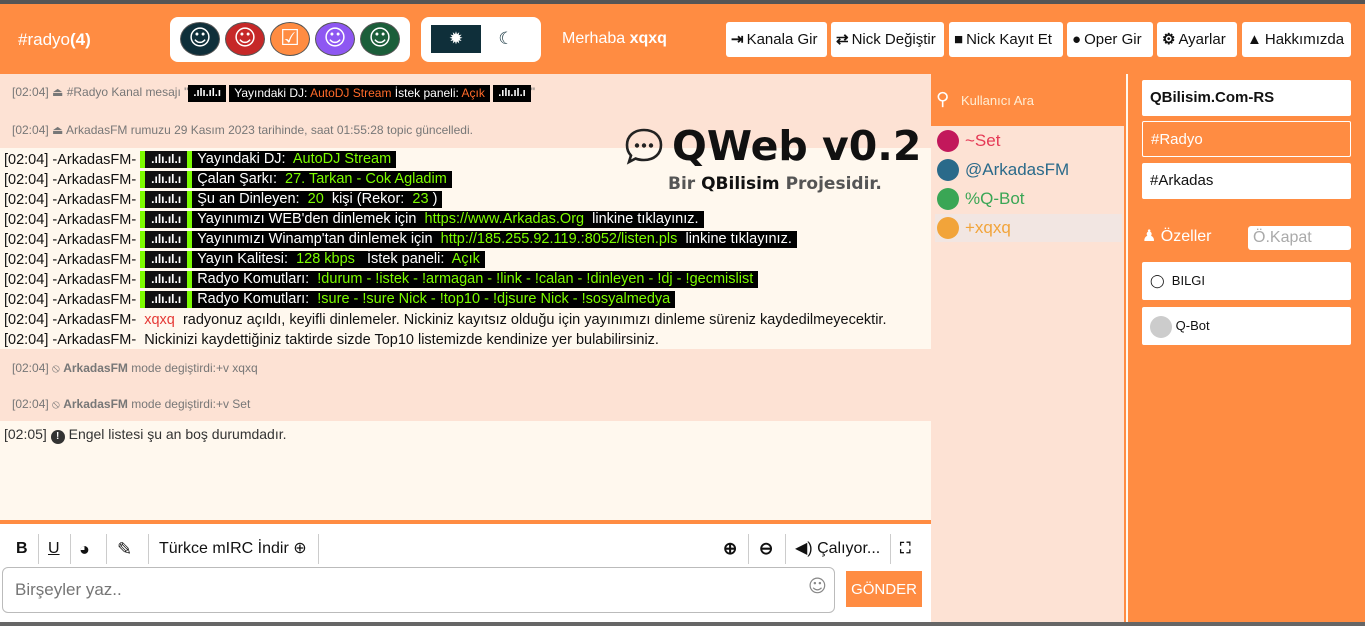 The image size is (1365, 626). I want to click on about-button: ▲ Hakkımızda, so click(1296, 39).